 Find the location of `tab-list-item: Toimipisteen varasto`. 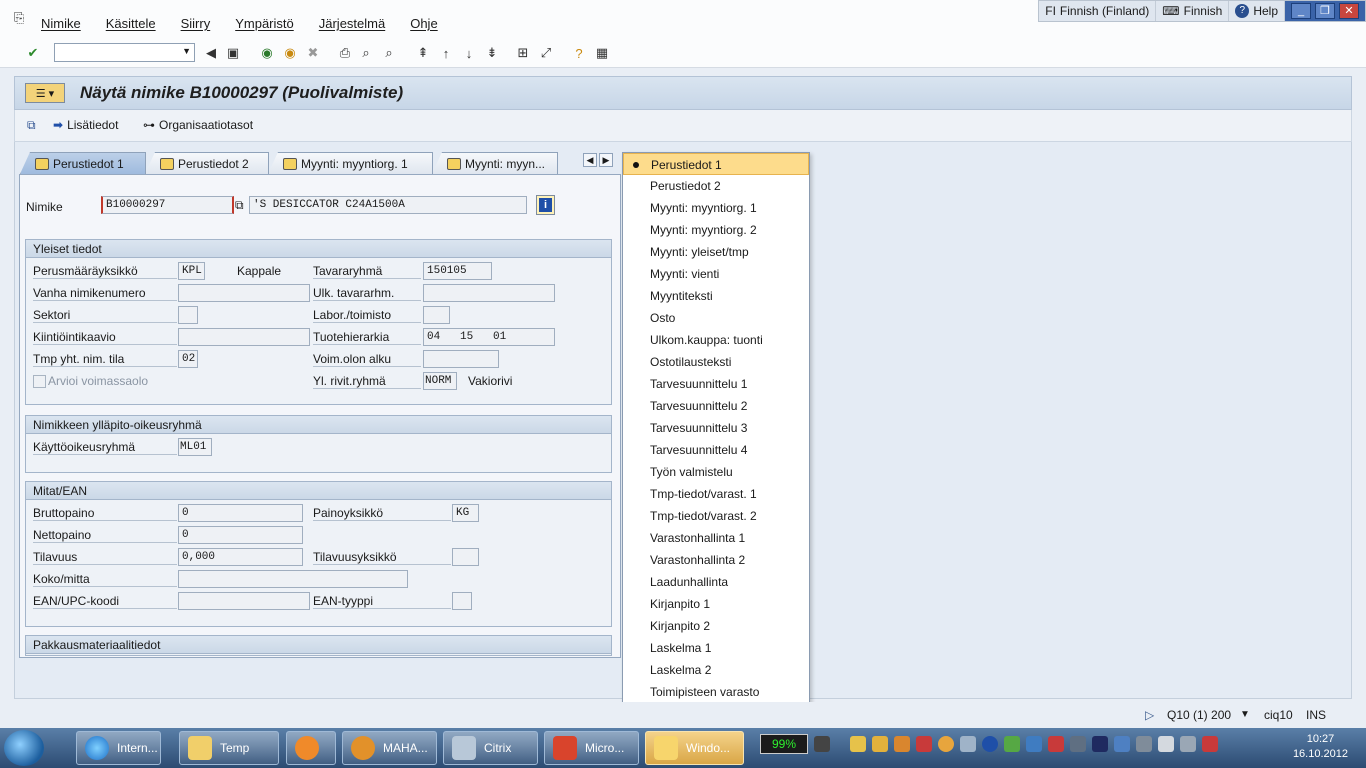

tab-list-item: Toimipisteen varasto is located at coordinates (716, 692).